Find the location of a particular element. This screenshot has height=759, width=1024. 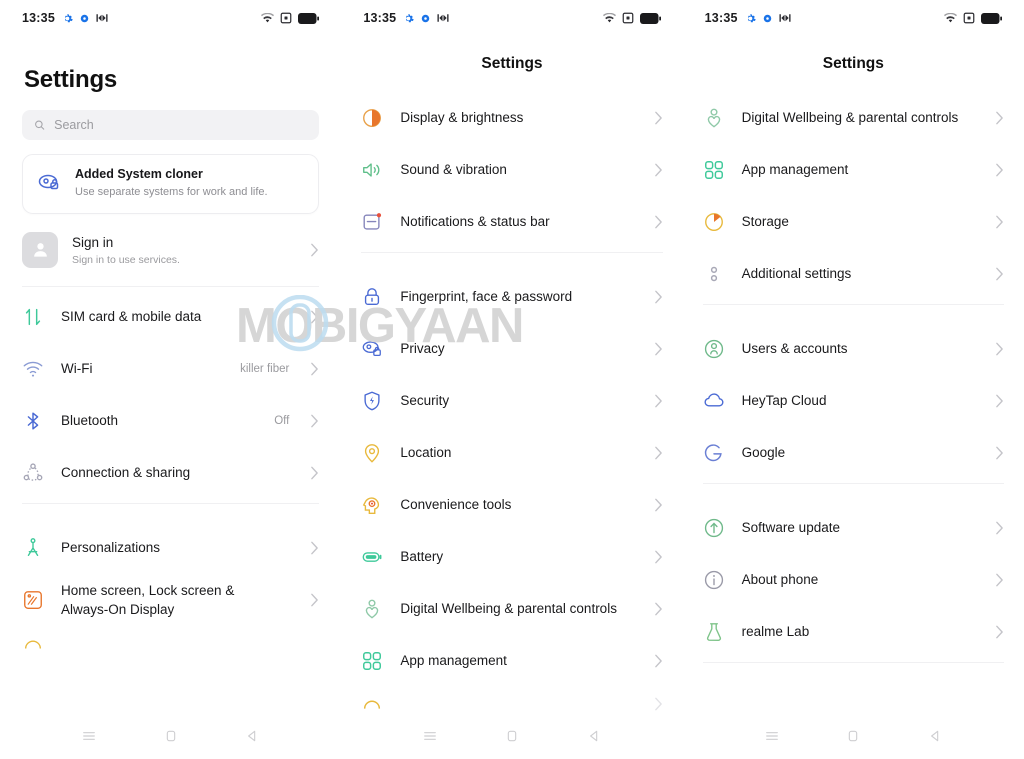

storage-pie-icon is located at coordinates (713, 222).